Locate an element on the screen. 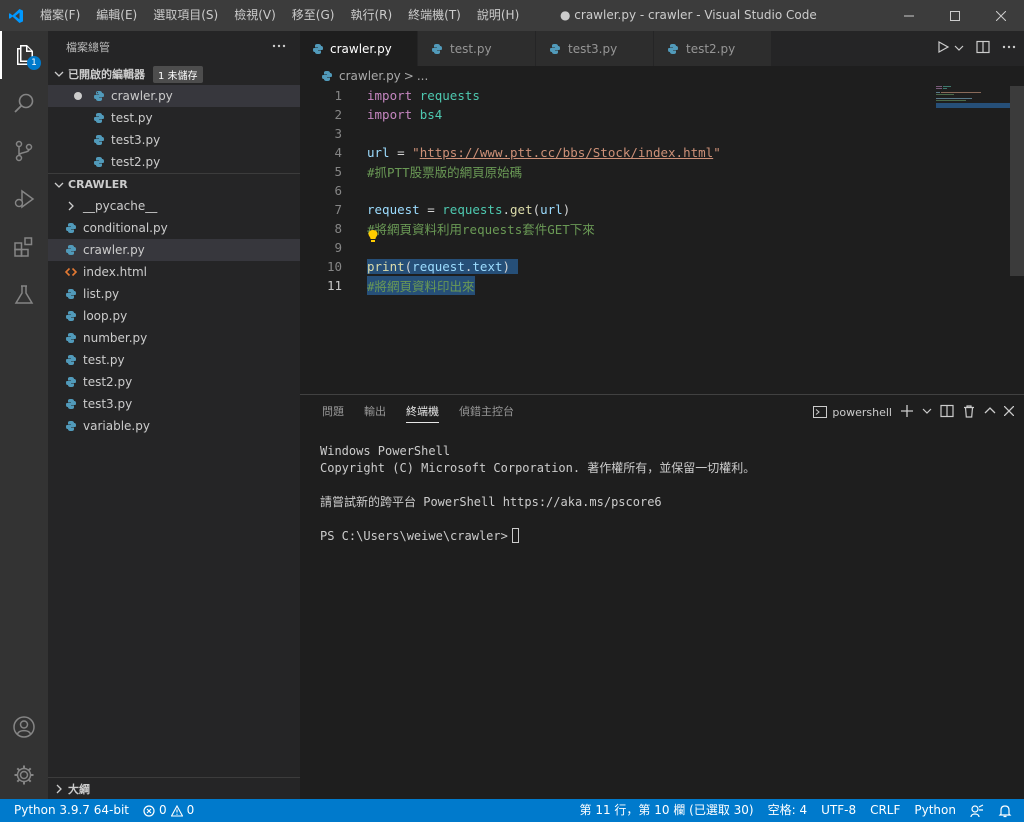 The height and width of the screenshot is (822, 1024). tab-test: test.py is located at coordinates (477, 48).